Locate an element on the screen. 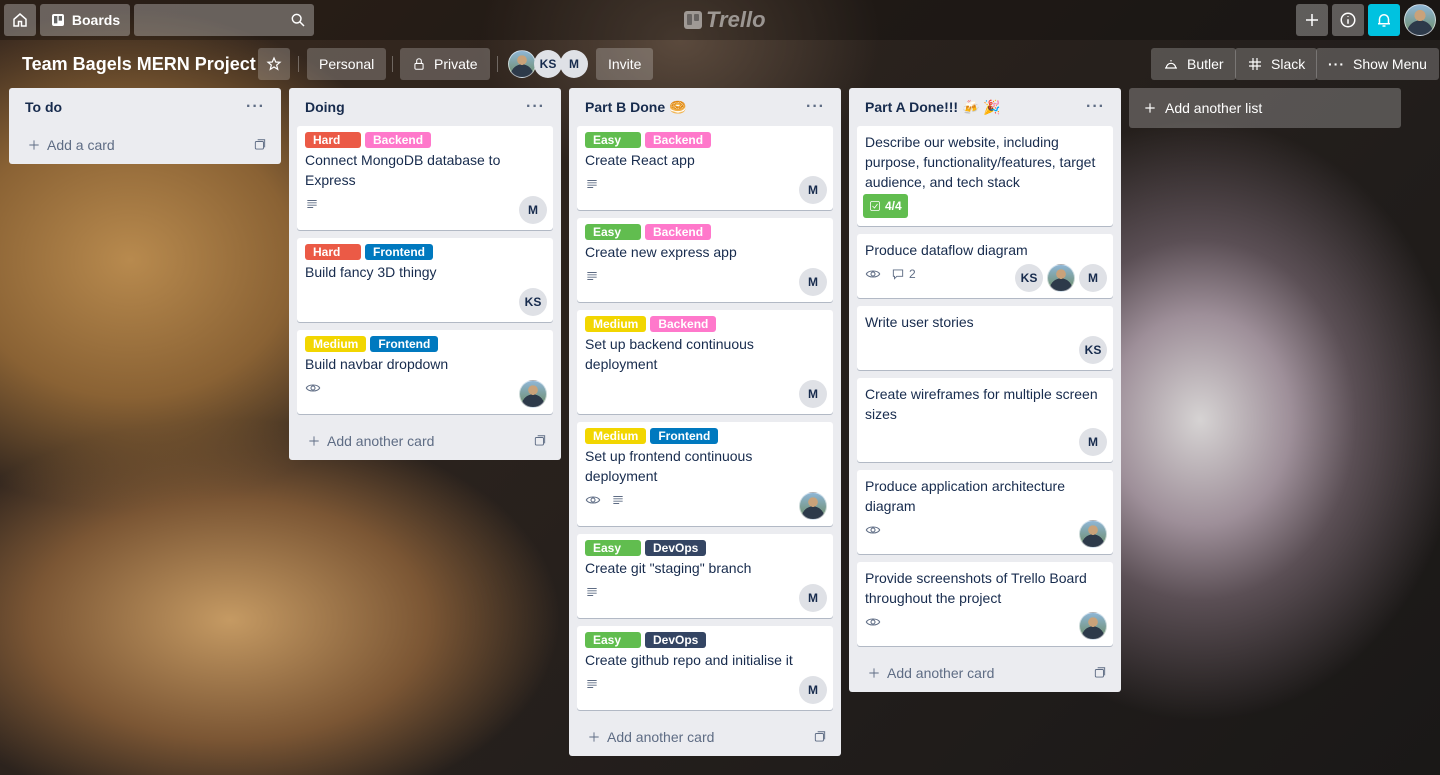 The height and width of the screenshot is (775, 1440). notifications-button is located at coordinates (1384, 20).